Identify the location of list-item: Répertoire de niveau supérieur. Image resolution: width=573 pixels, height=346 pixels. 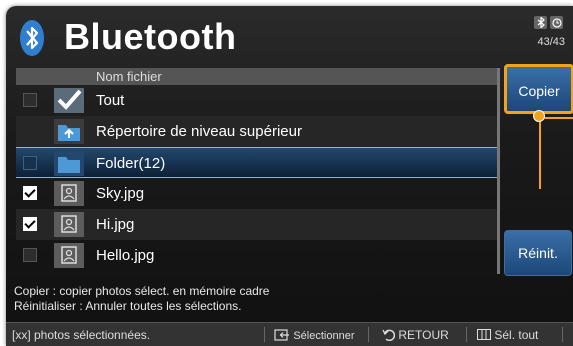
(257, 131).